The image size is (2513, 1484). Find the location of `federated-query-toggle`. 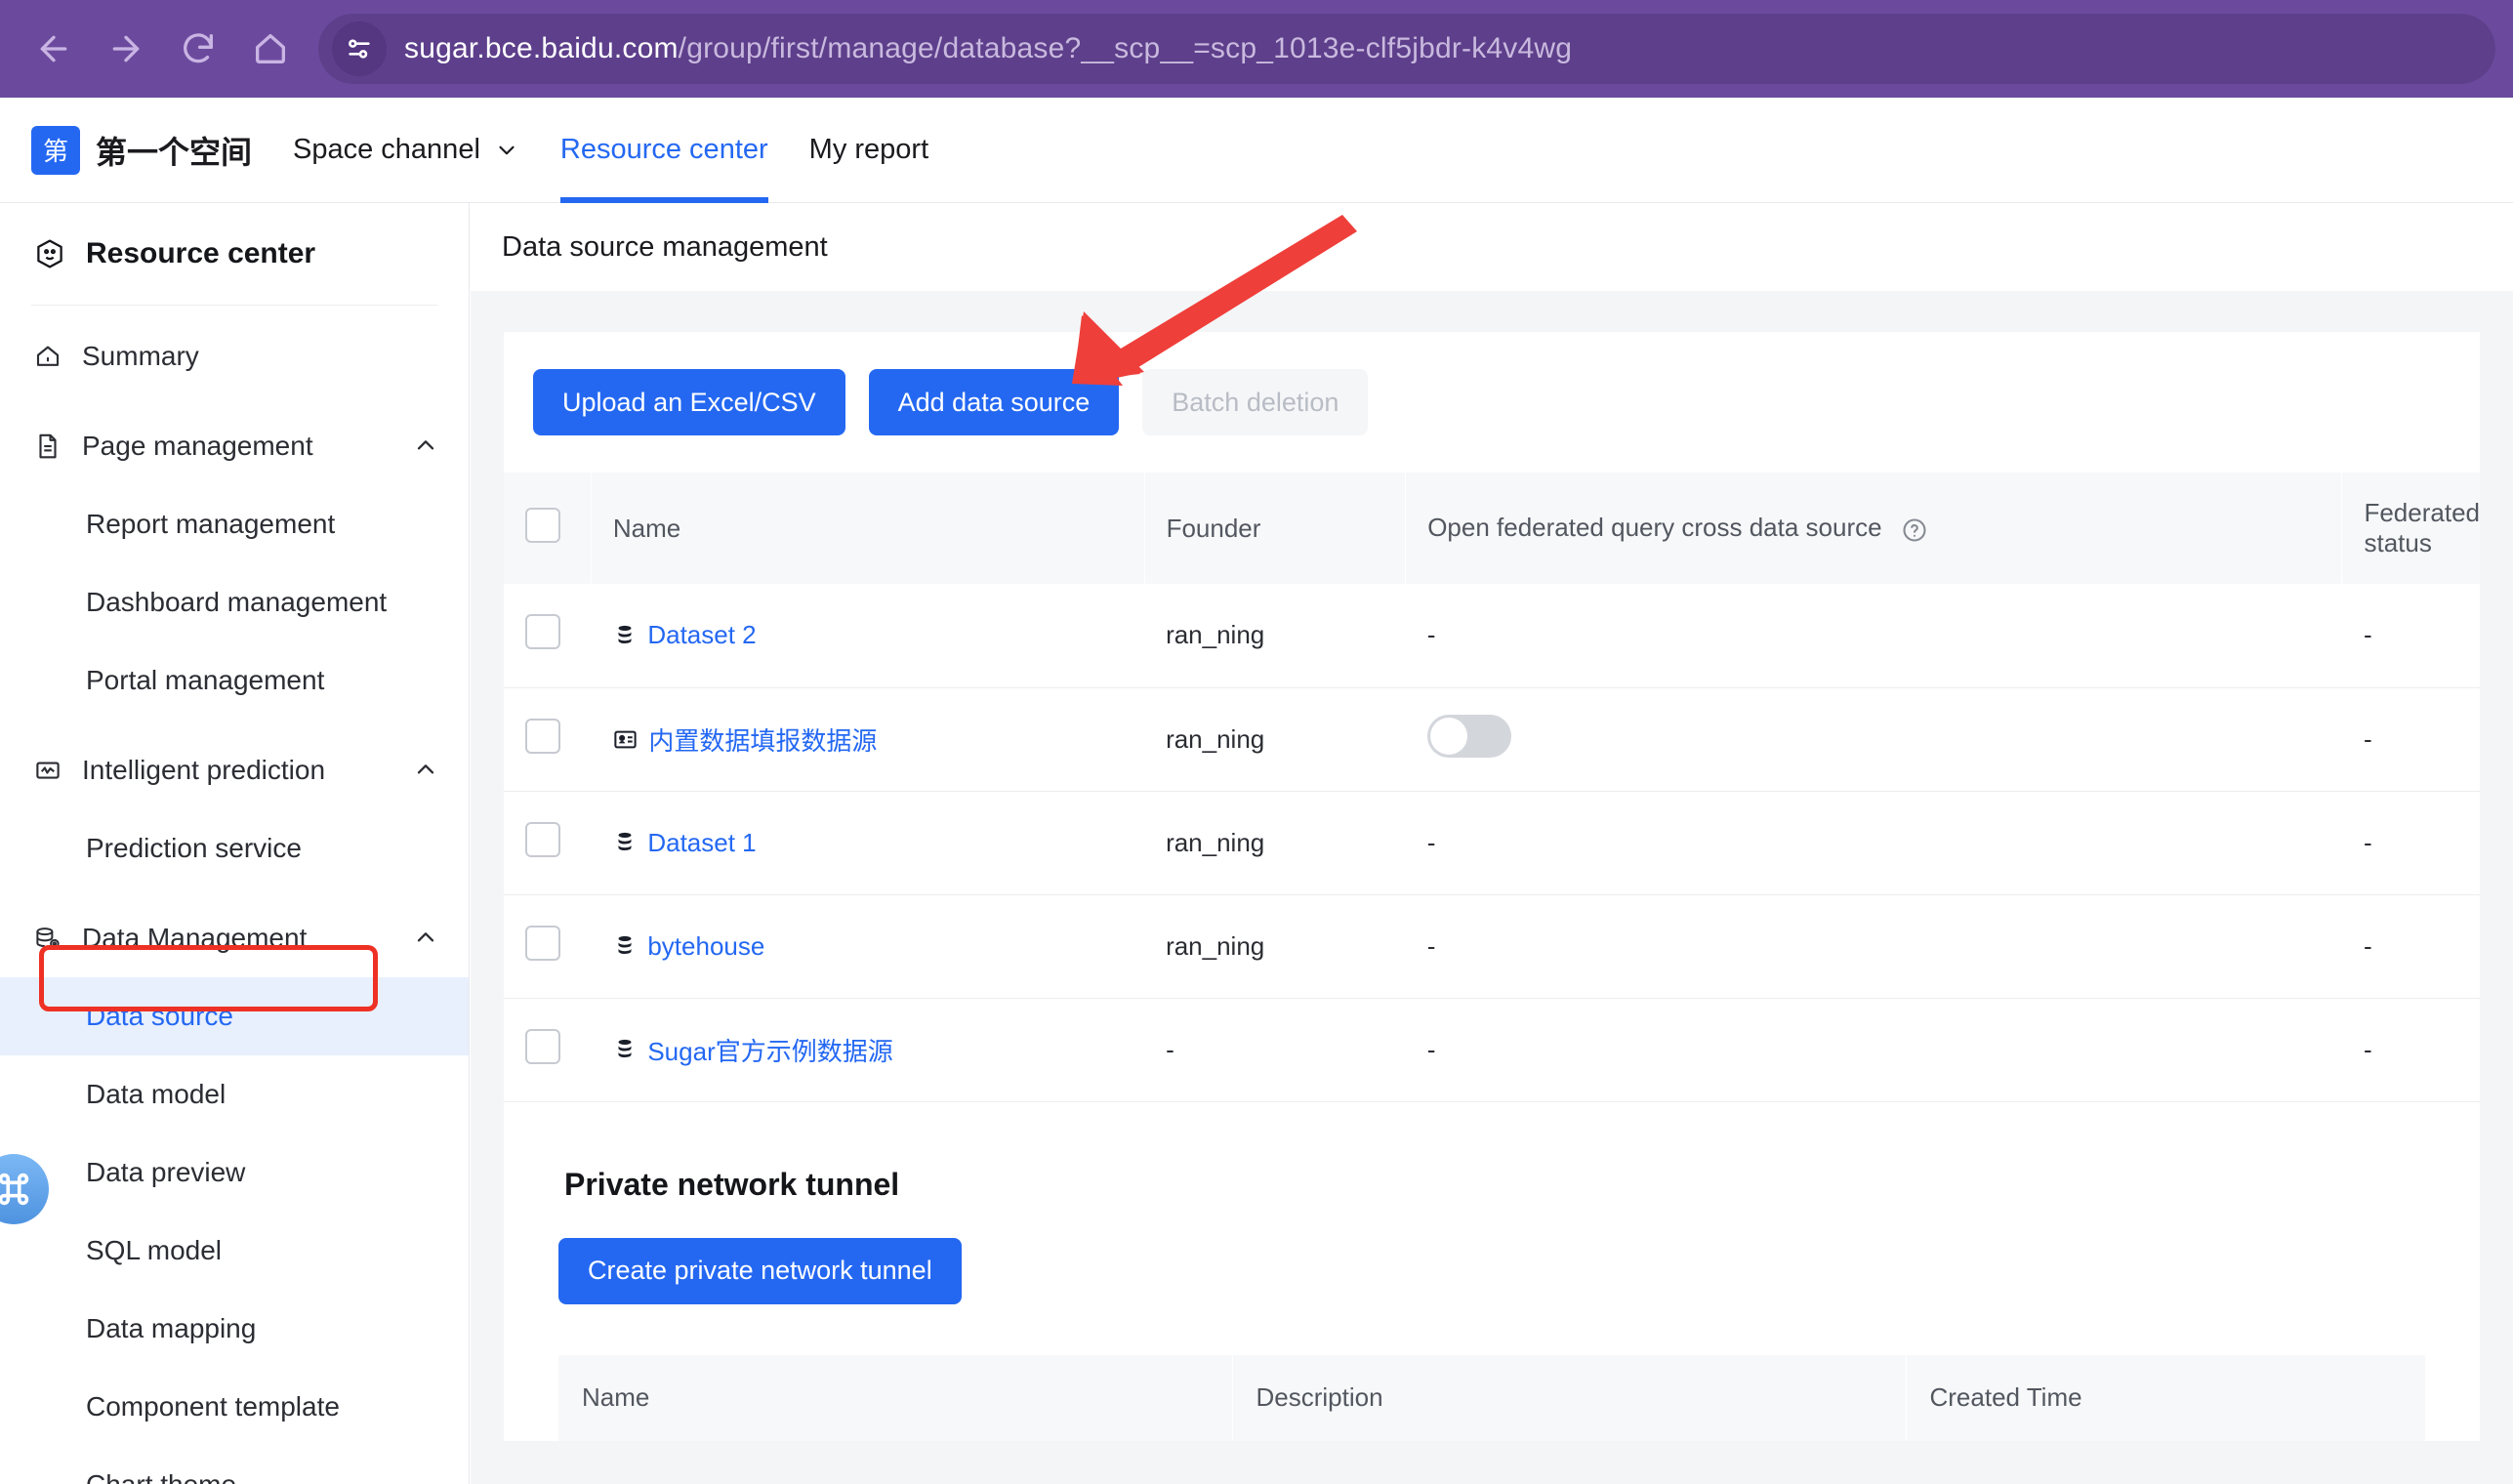

federated-query-toggle is located at coordinates (1468, 736).